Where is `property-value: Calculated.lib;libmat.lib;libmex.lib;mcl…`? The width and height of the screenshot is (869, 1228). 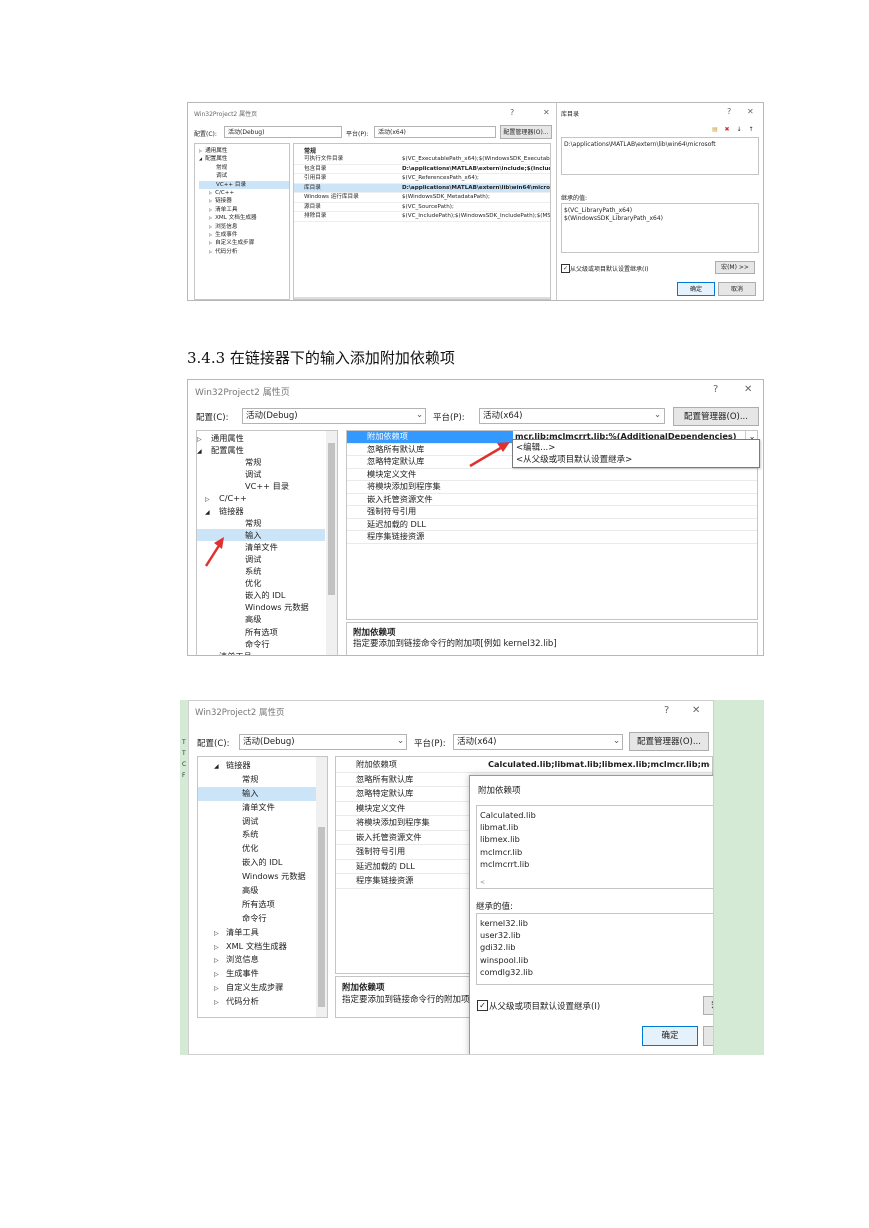
property-value: Calculated.lib;libmat.lib;libmex.lib;mcl… is located at coordinates (599, 765).